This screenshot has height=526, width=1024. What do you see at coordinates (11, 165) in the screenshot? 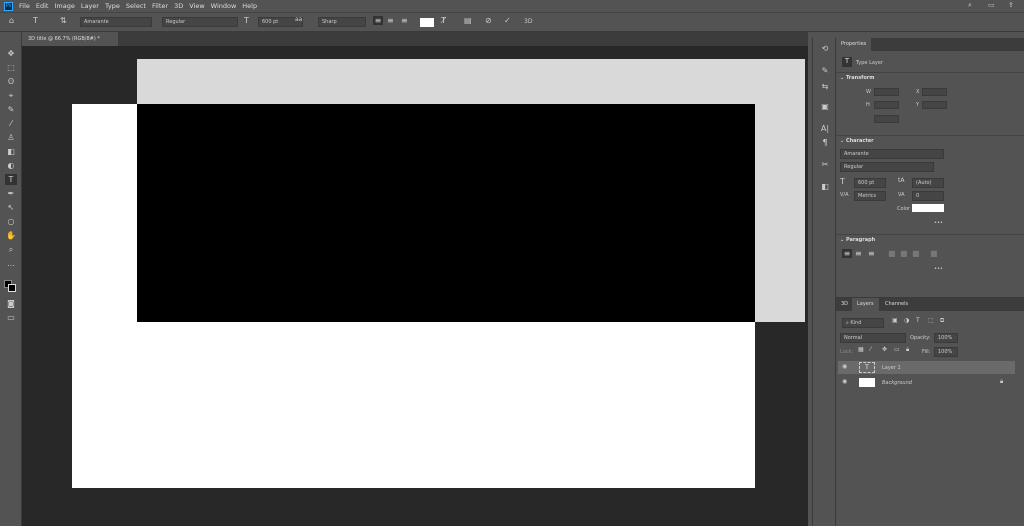
I see `gradient-tool-icon: ◐` at bounding box center [11, 165].